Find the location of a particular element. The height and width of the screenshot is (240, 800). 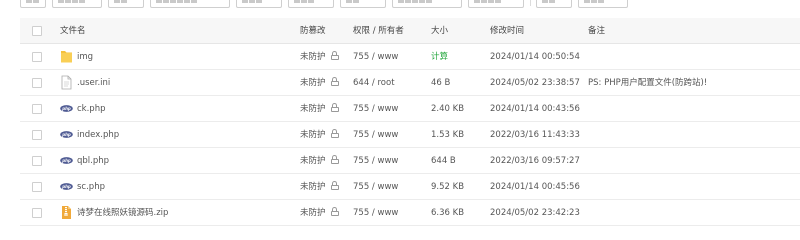

header-perm: 权限 / 所有者 is located at coordinates (390, 31).